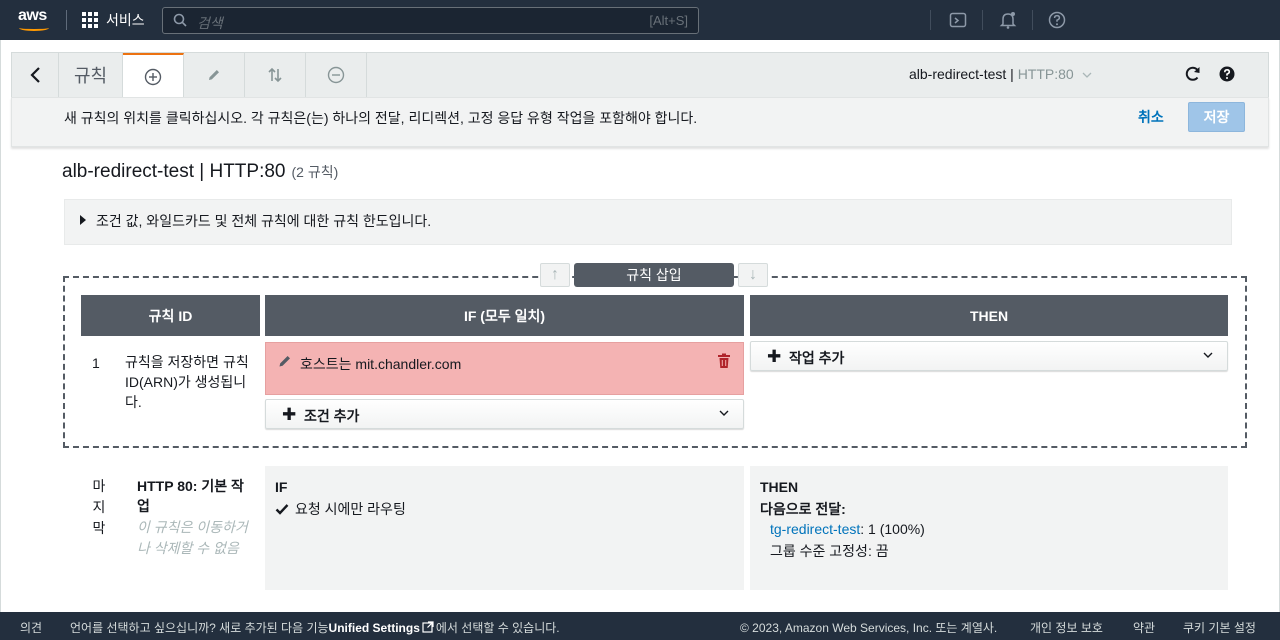 The height and width of the screenshot is (640, 1280). What do you see at coordinates (989, 315) in the screenshot?
I see `column-header-then: THEN` at bounding box center [989, 315].